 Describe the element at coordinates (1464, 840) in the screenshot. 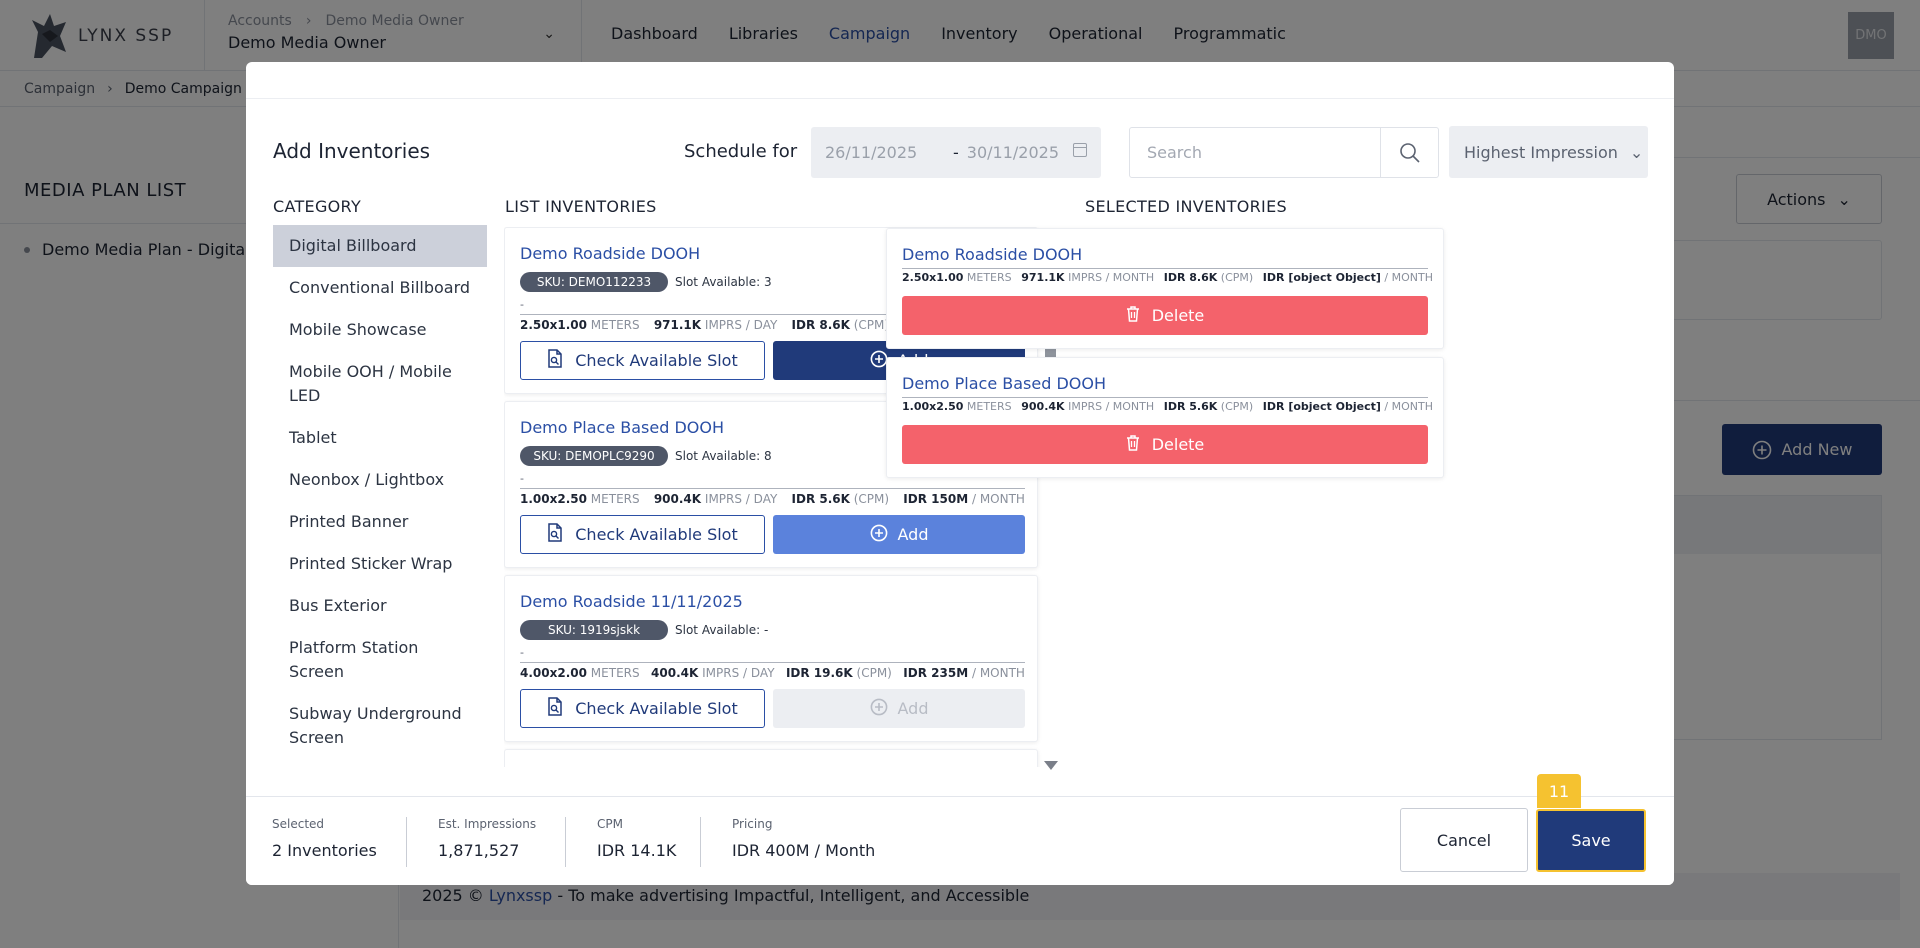

I see `cancel-button: Cancel` at that location.